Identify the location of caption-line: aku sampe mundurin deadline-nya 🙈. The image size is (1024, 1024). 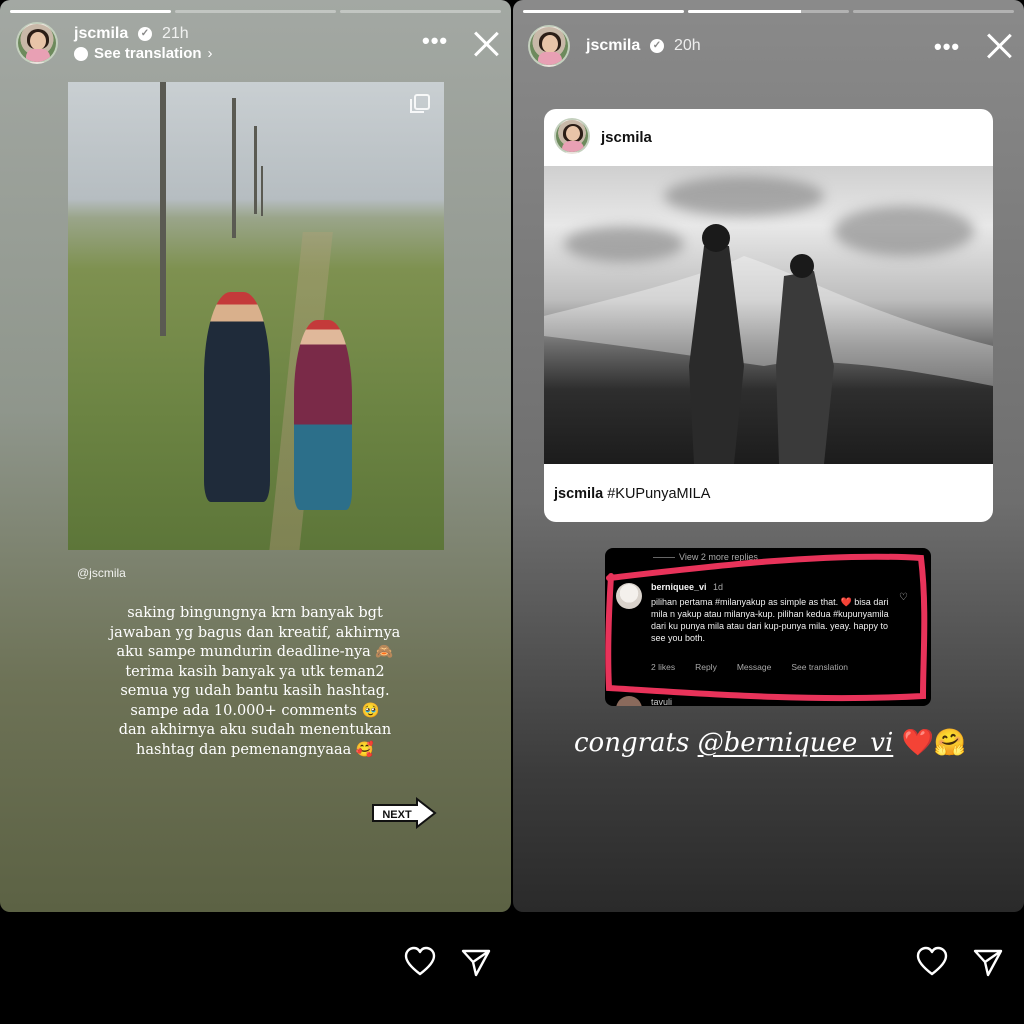
(255, 652).